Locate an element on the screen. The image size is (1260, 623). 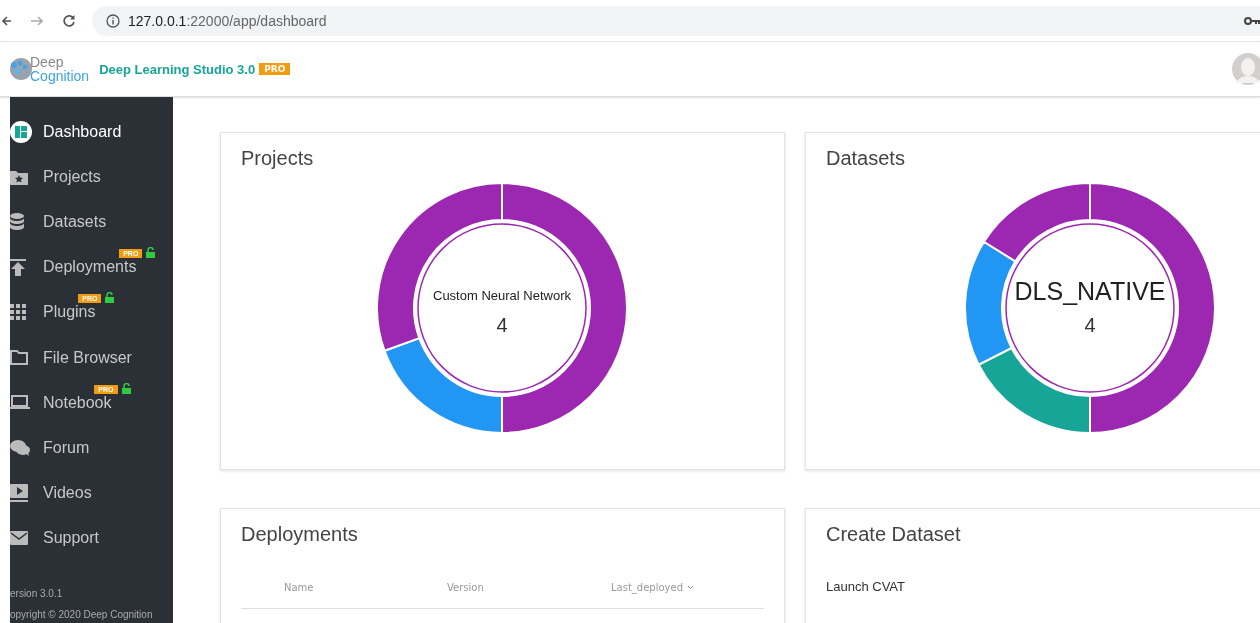
laptop-icon is located at coordinates (20, 403).